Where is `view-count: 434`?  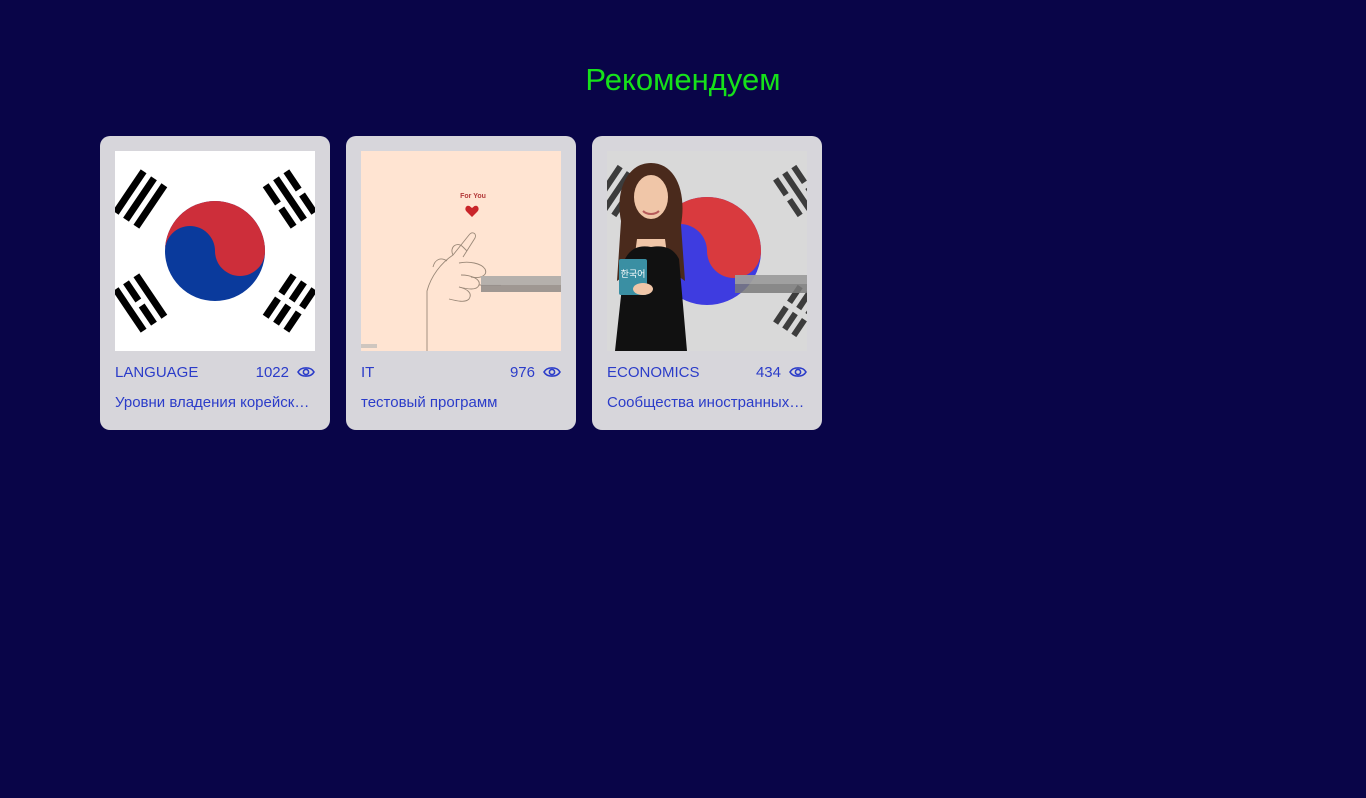
view-count: 434 is located at coordinates (781, 372).